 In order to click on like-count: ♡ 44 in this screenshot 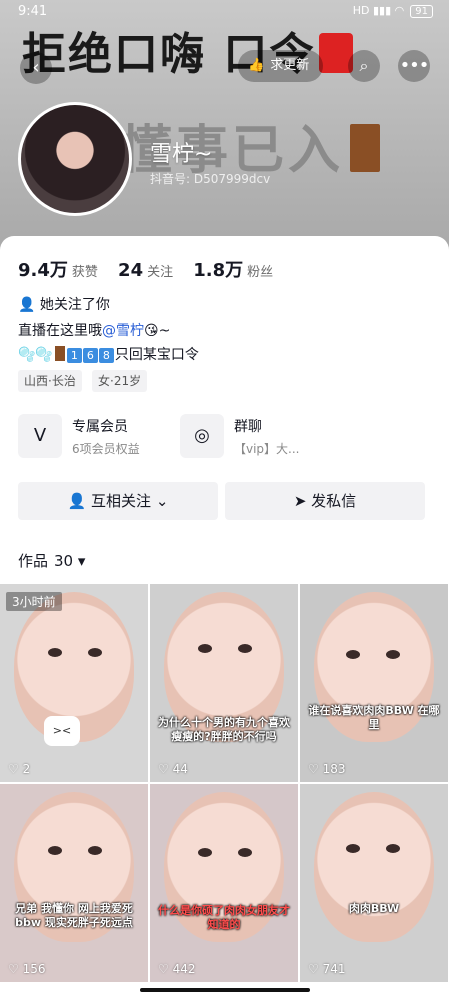, I will do `click(173, 769)`.